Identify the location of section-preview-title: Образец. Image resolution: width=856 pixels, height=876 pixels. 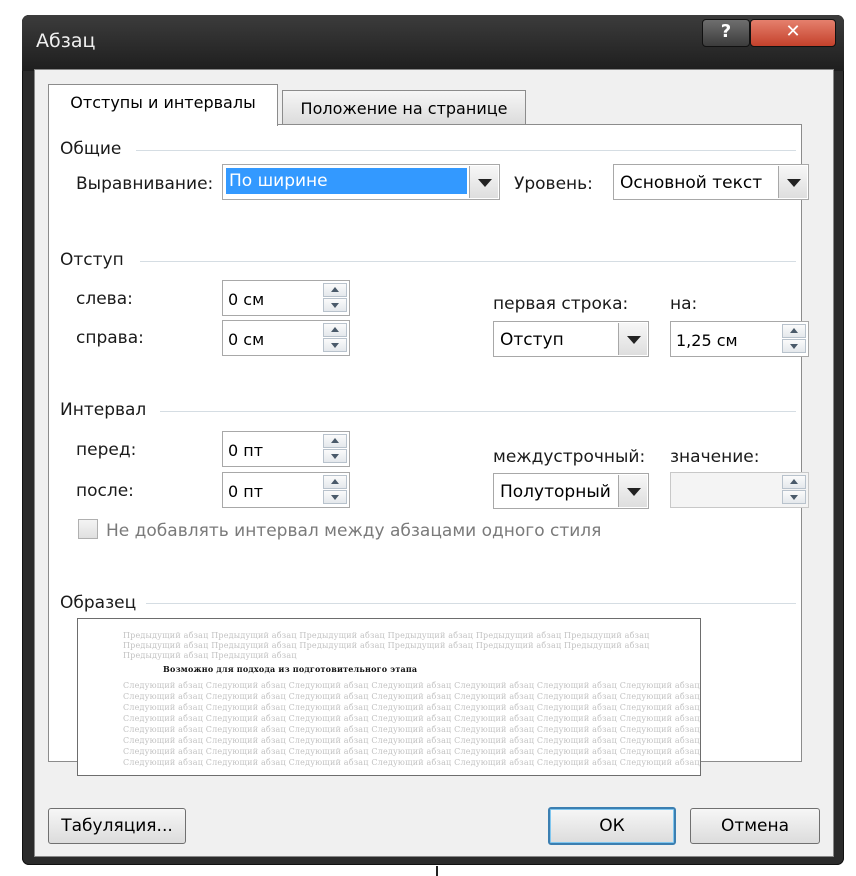
(98, 603).